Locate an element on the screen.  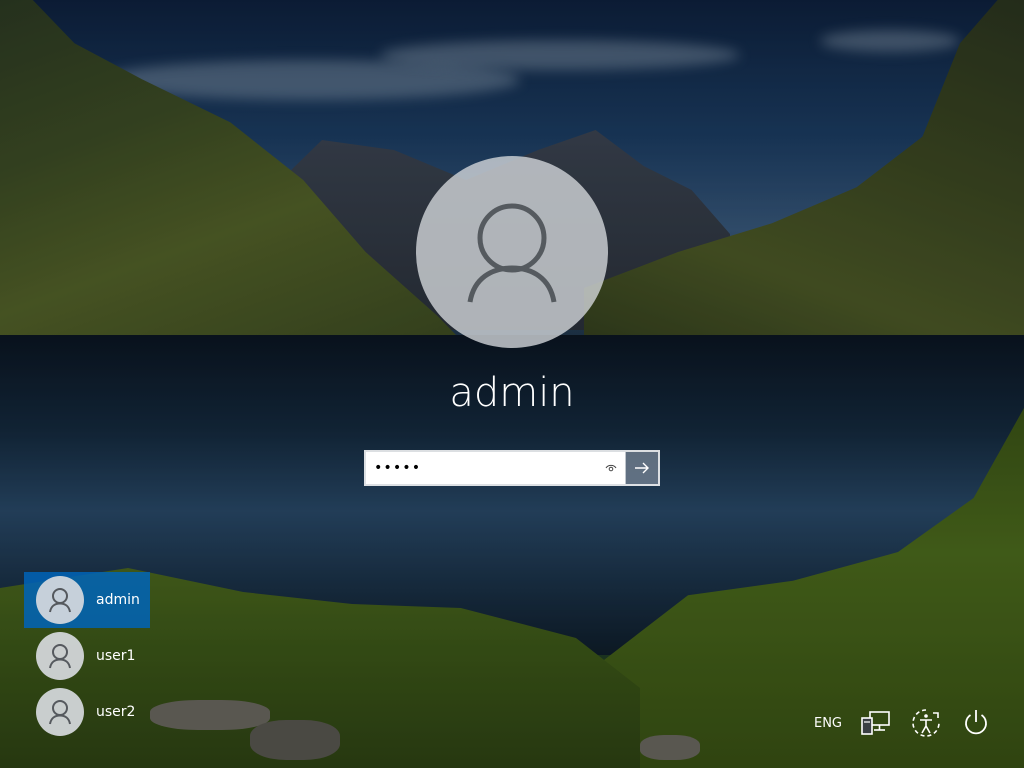
password-box is located at coordinates (512, 468).